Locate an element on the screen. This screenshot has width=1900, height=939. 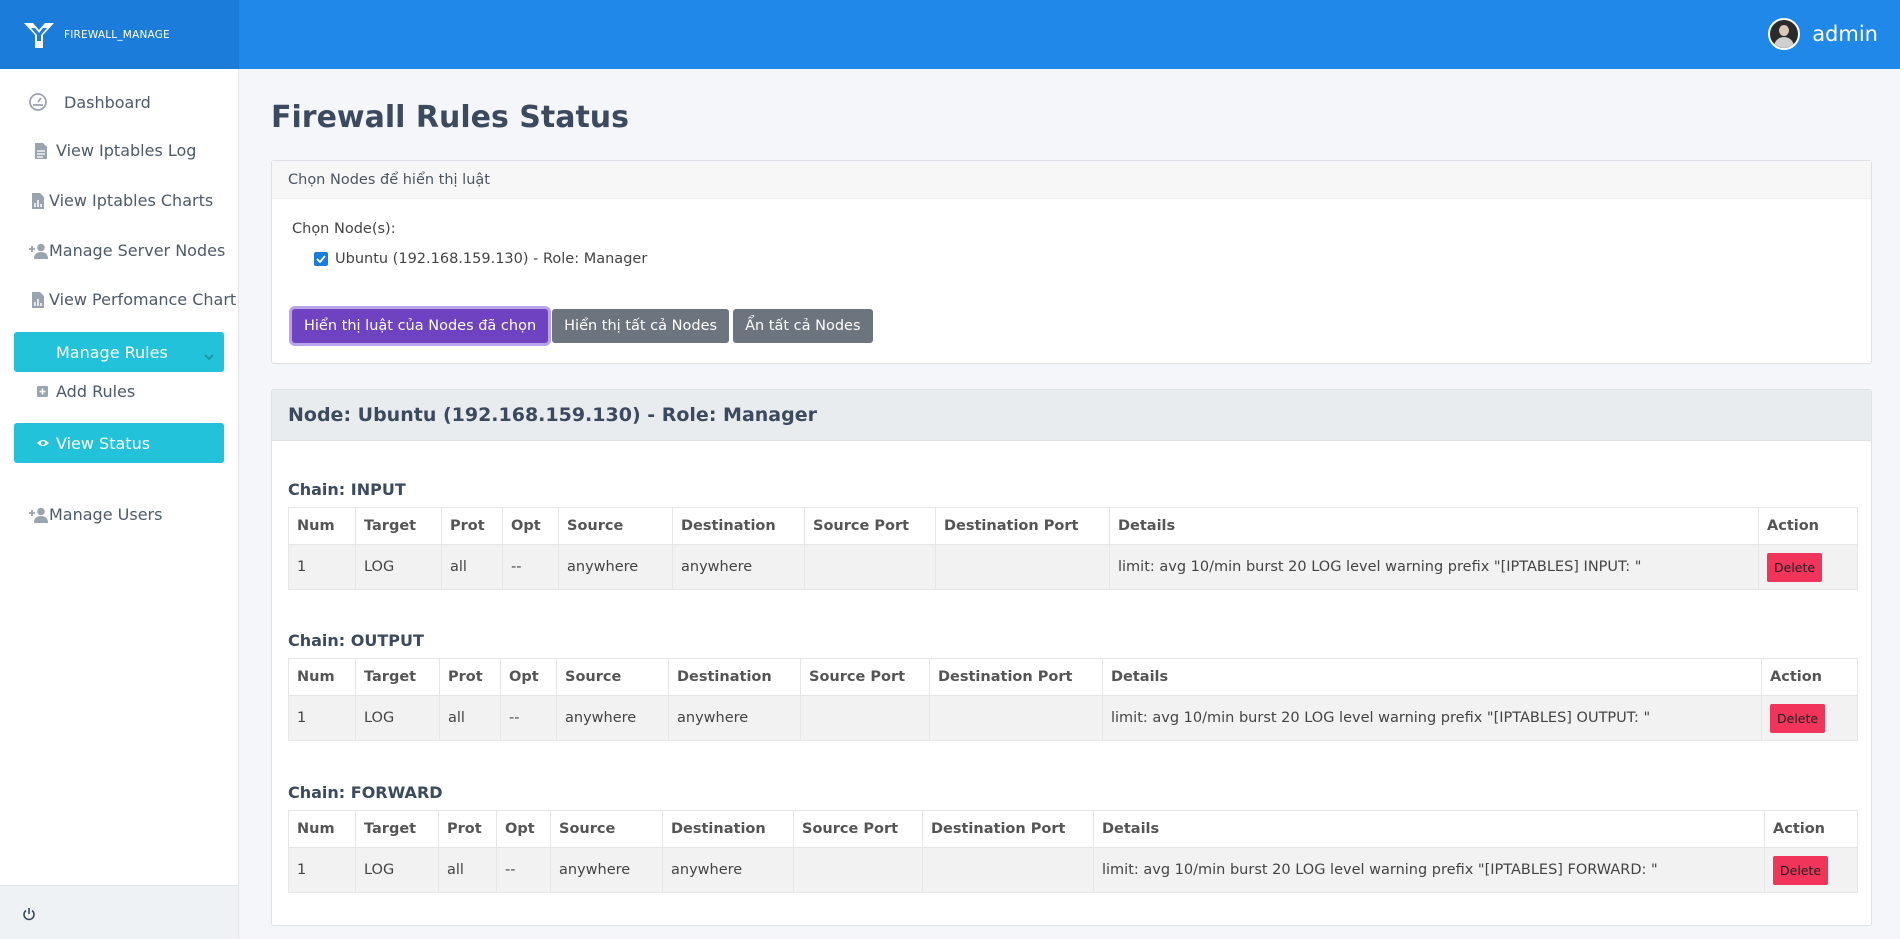
show-selected-nodes-button: Hiển thị luật của Nodes đã chọn is located at coordinates (420, 326).